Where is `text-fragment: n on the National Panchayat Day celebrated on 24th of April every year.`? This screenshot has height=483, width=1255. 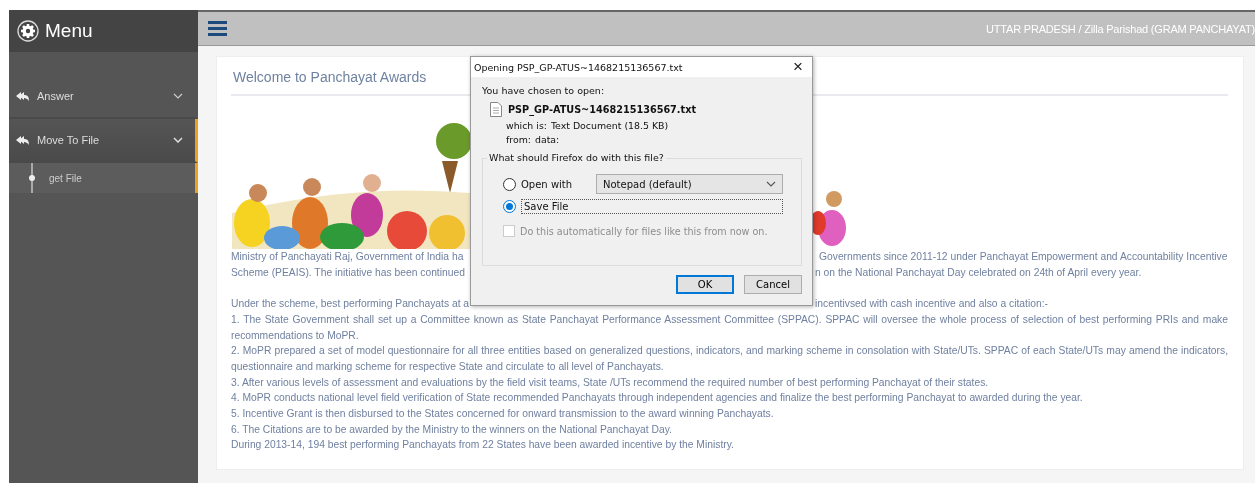 text-fragment: n on the National Panchayat Day celebrated on 24th of April every year. is located at coordinates (978, 272).